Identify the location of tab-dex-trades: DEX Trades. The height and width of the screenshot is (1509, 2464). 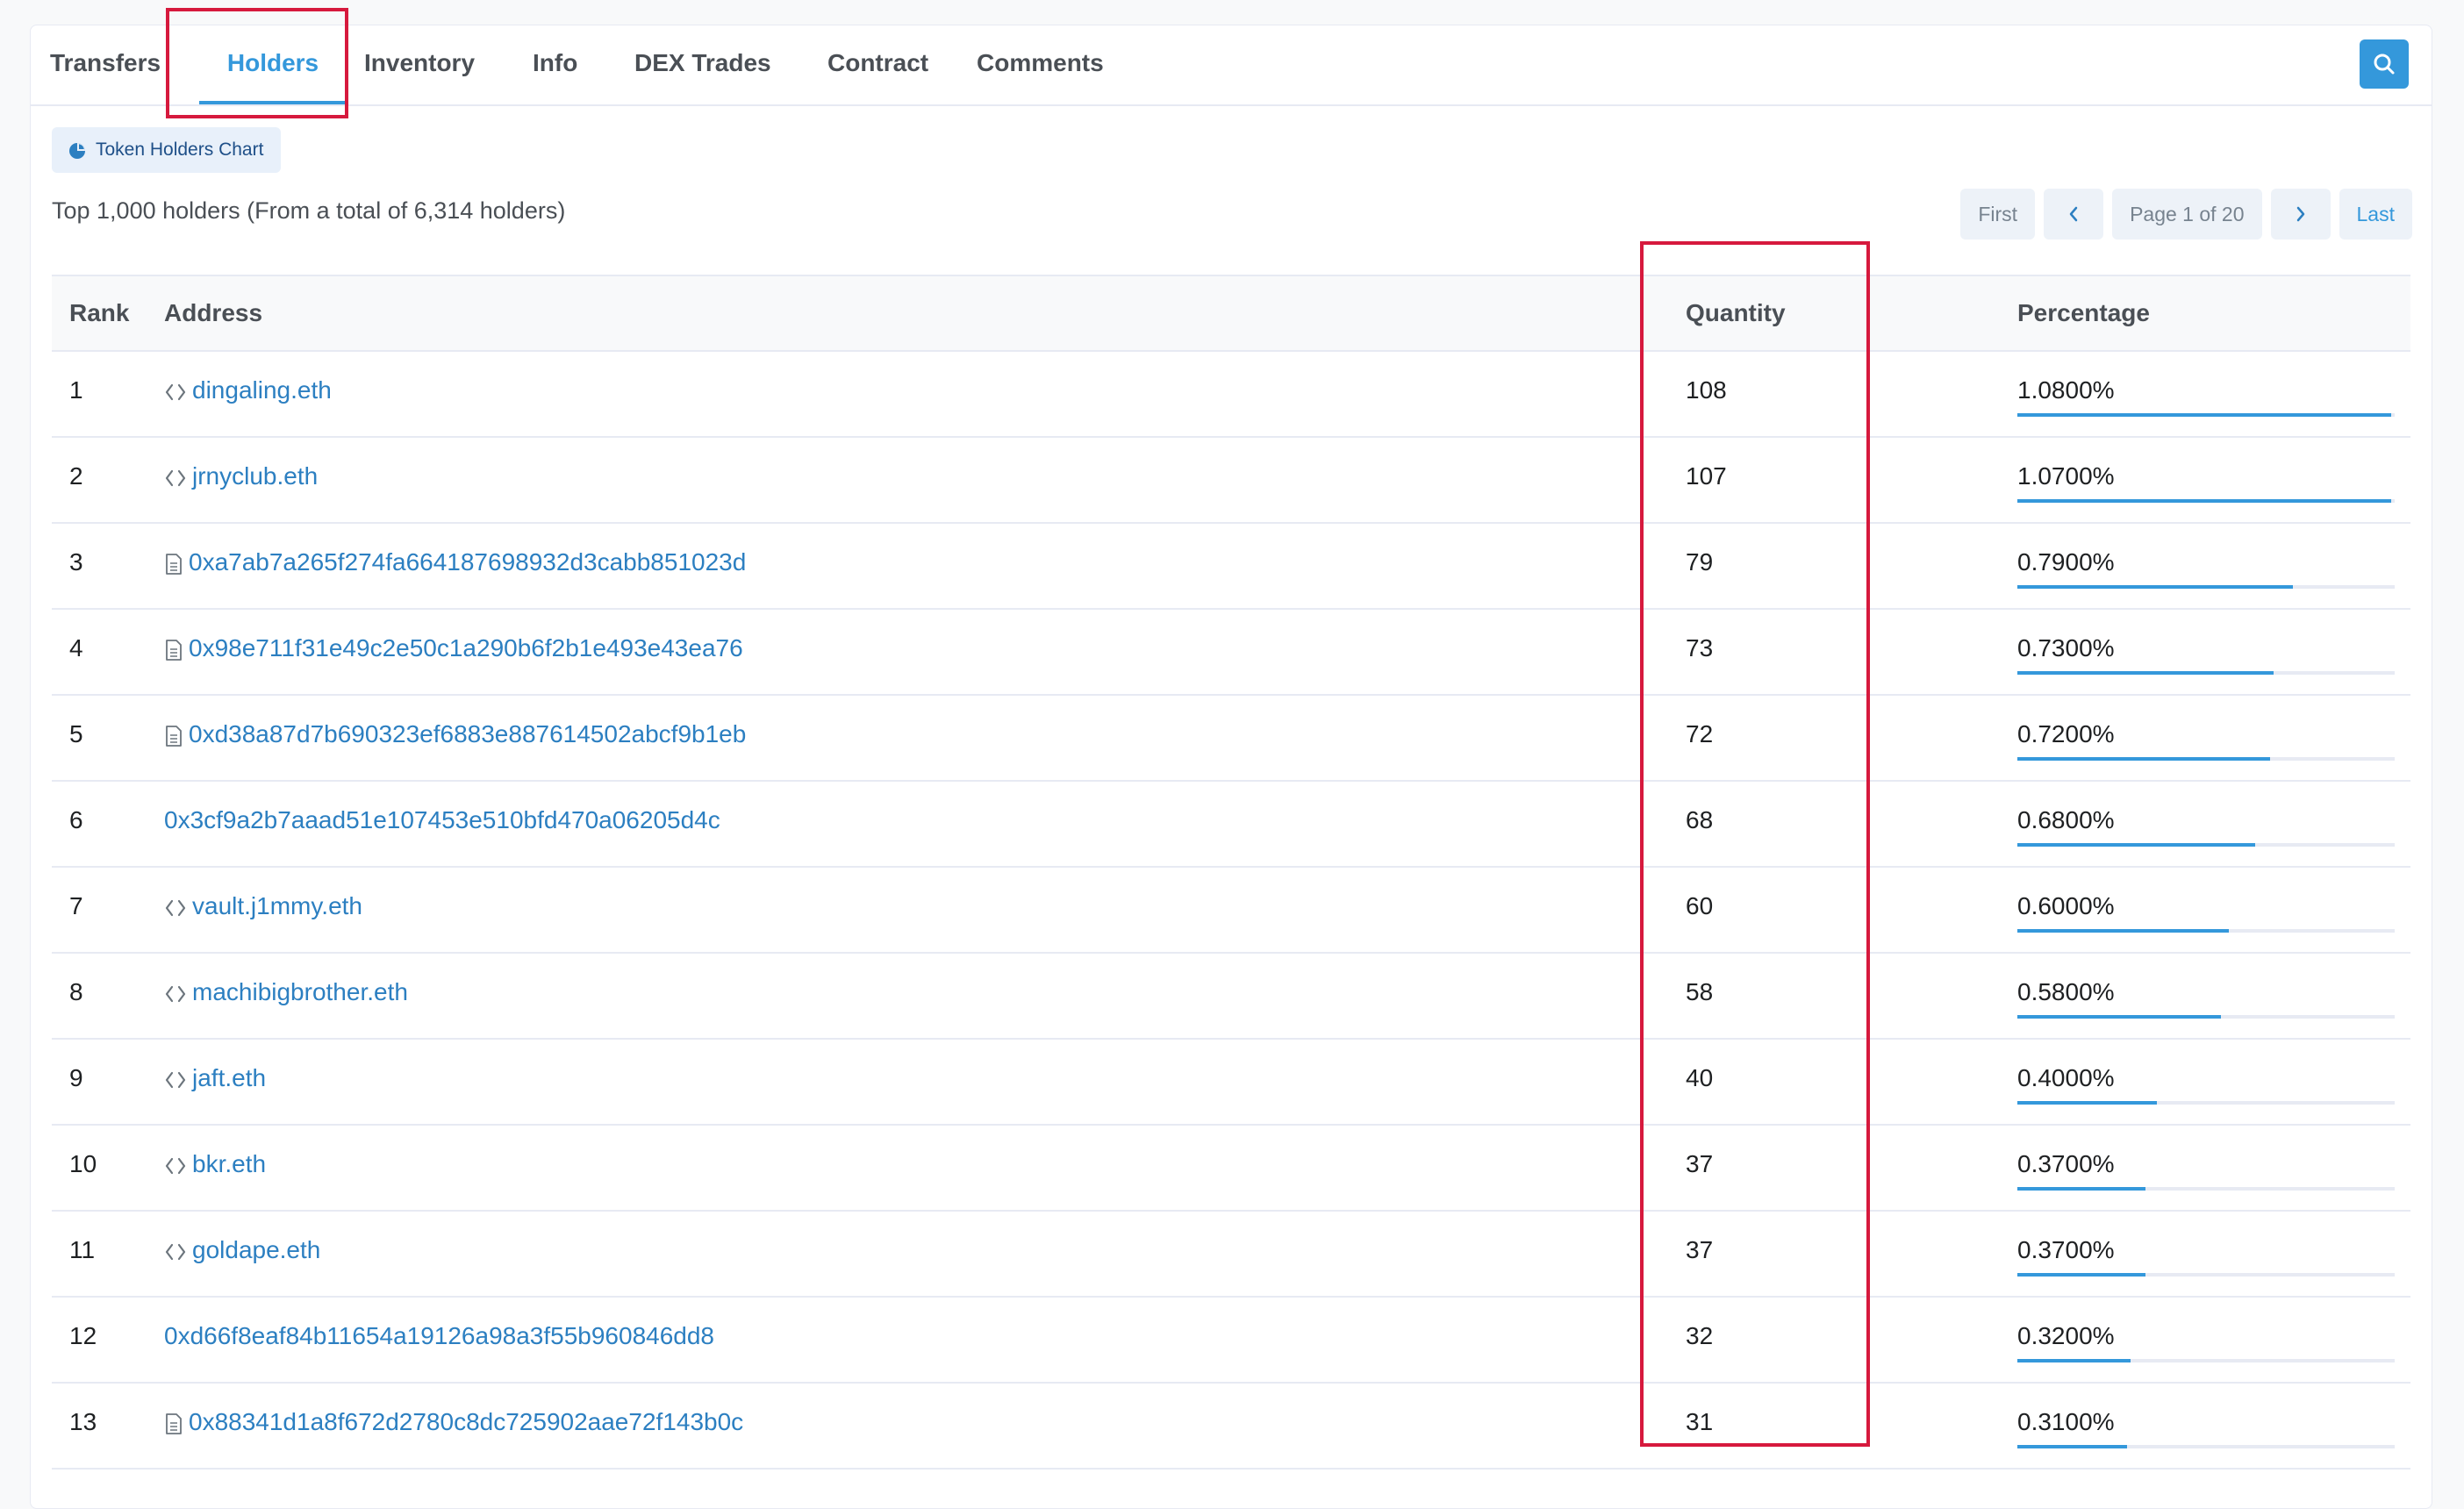
(702, 64).